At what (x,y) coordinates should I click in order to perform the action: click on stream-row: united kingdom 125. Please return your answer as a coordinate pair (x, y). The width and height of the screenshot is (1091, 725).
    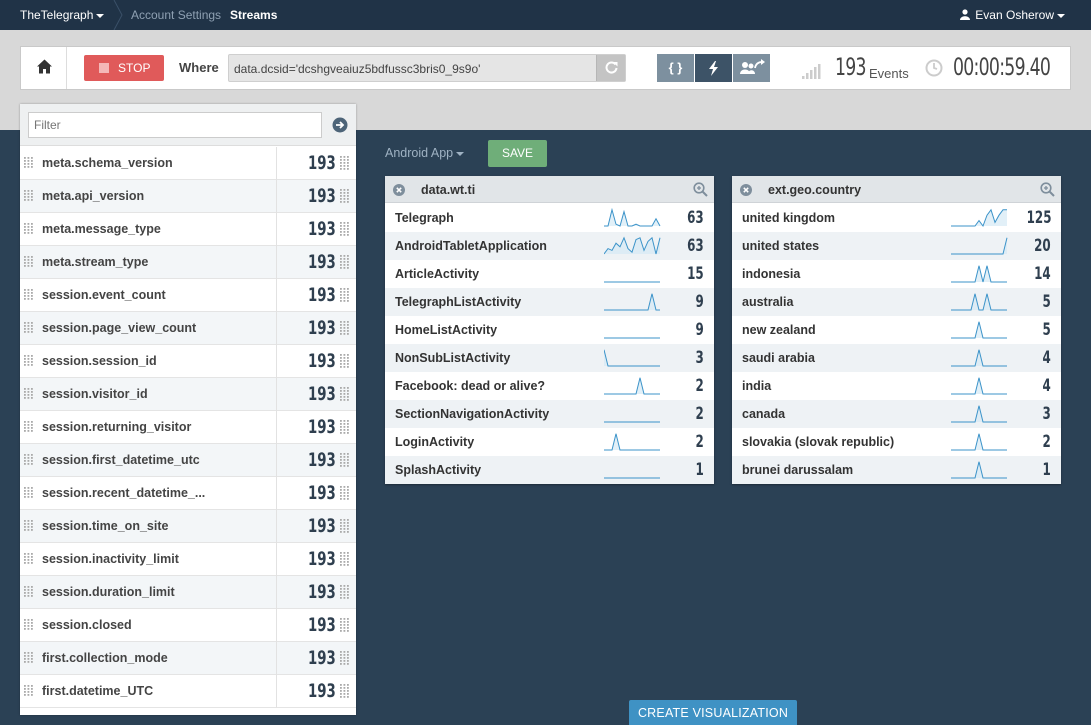
    Looking at the image, I should click on (896, 218).